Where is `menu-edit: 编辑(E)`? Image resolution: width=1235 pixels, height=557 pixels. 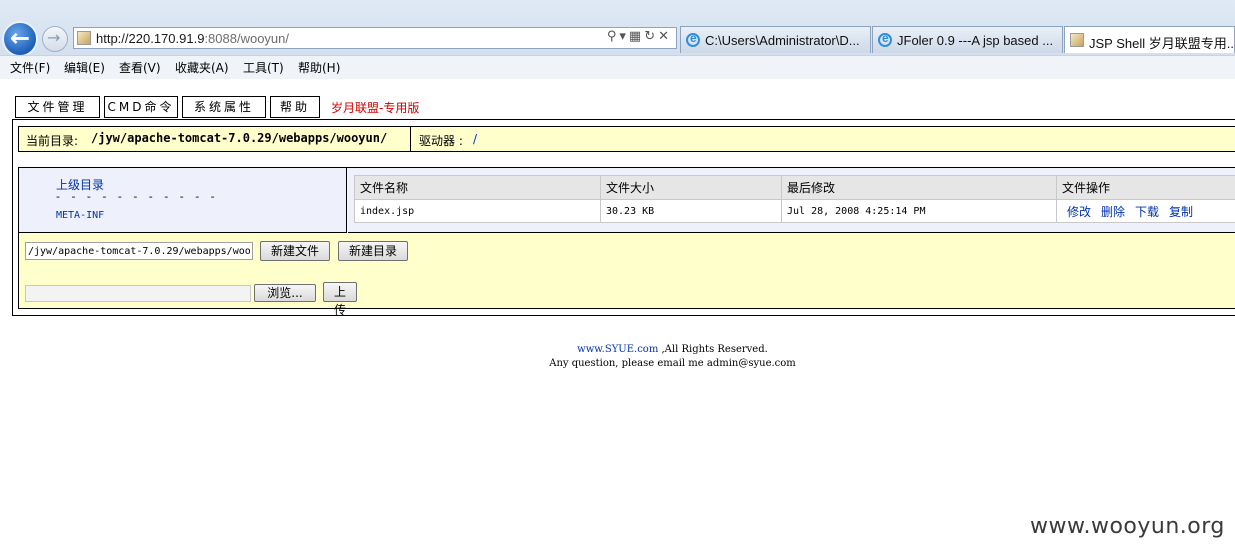 menu-edit: 编辑(E) is located at coordinates (84, 67).